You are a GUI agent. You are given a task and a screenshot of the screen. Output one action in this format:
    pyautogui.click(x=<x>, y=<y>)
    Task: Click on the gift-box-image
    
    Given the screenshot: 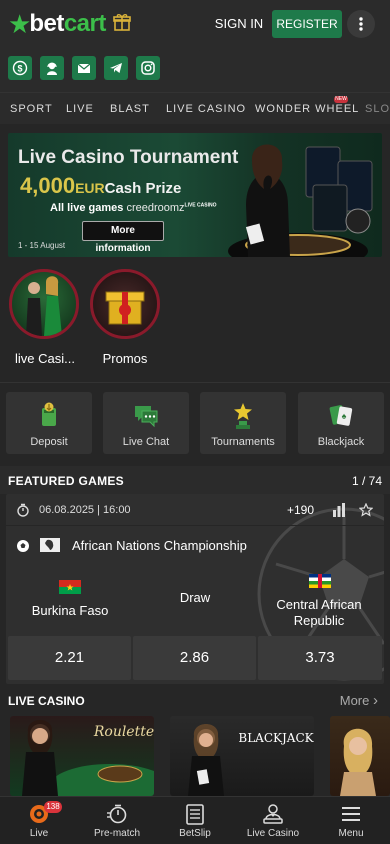 What is the action you would take?
    pyautogui.click(x=125, y=308)
    